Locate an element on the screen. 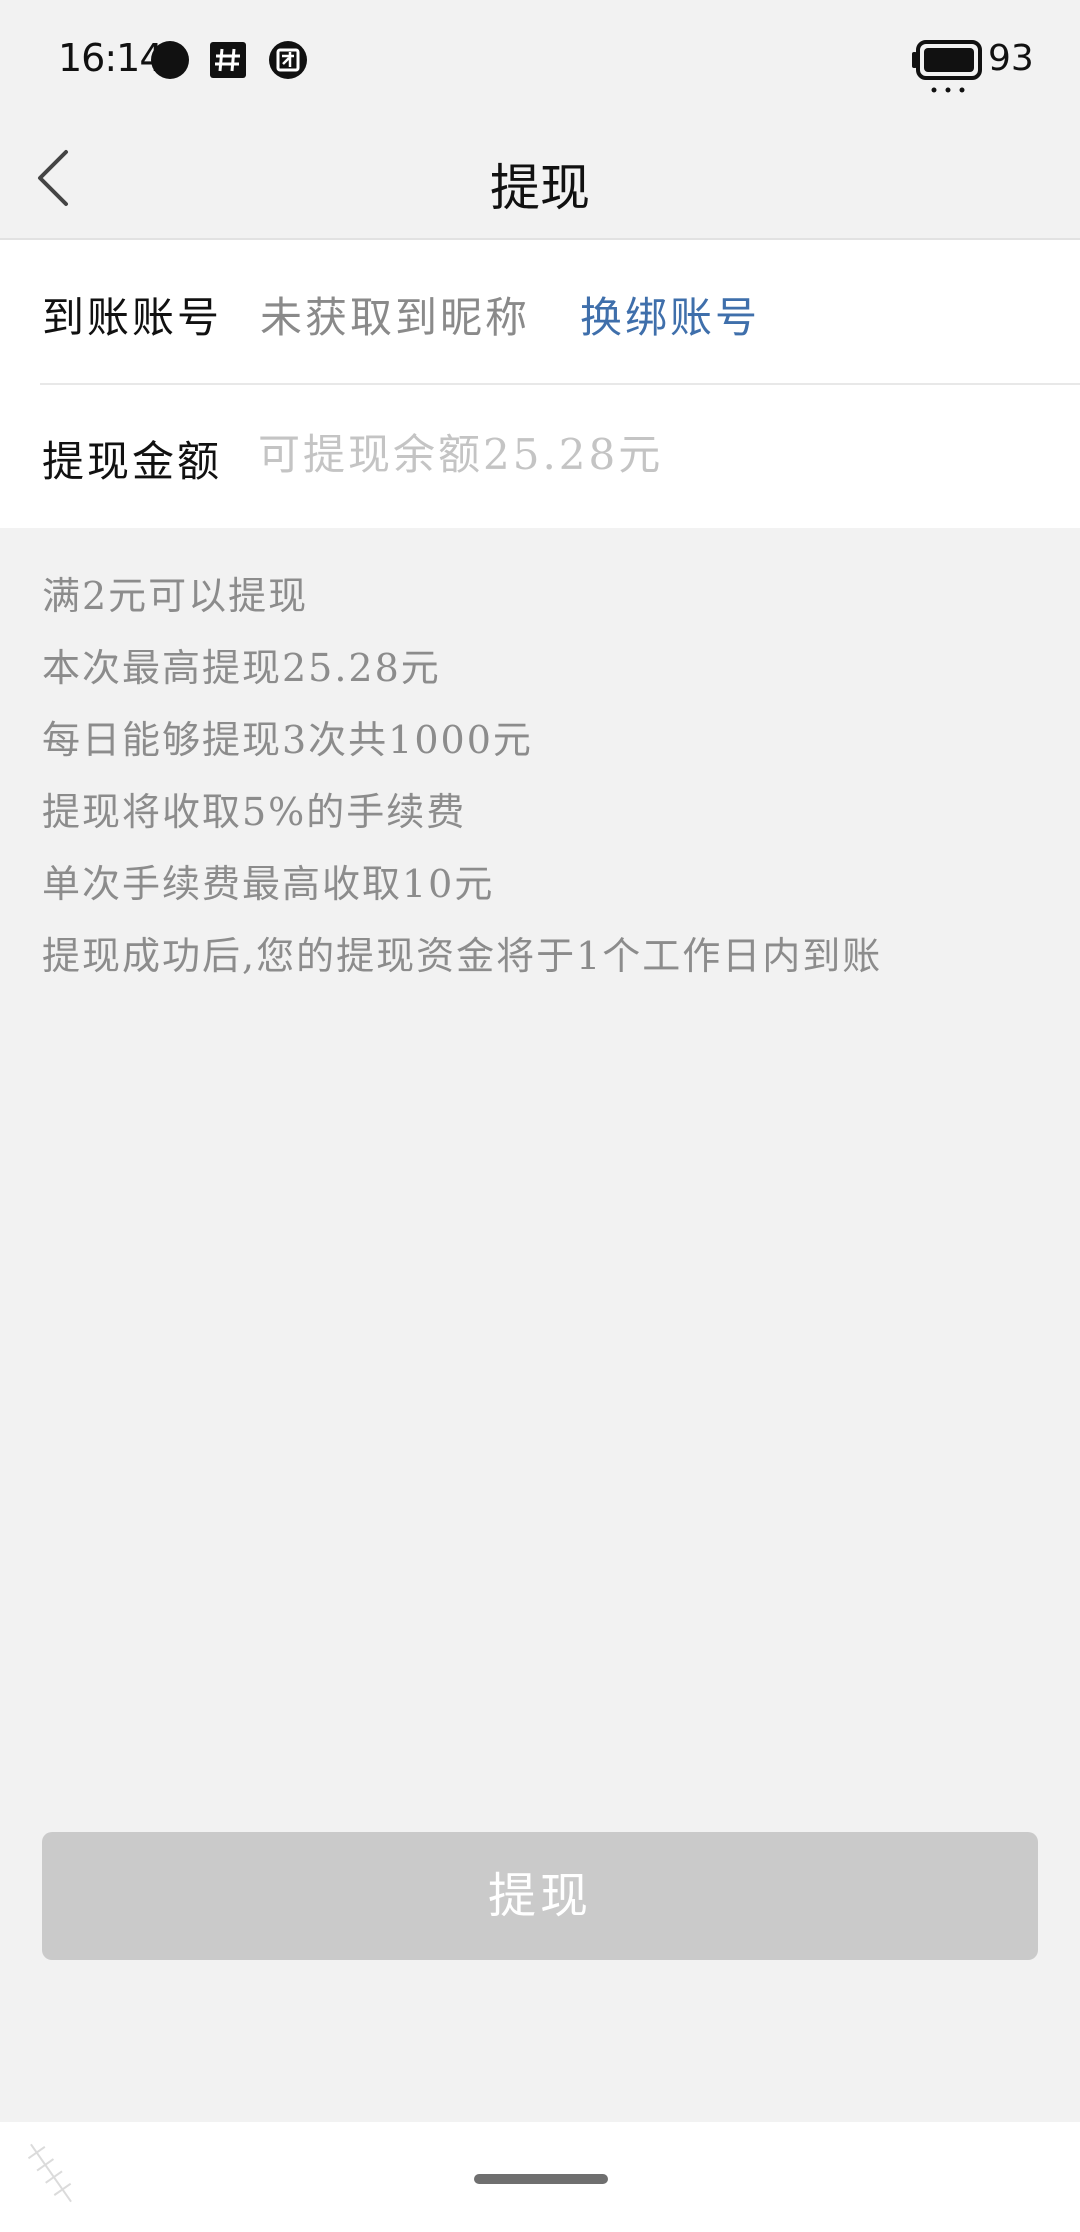 The width and height of the screenshot is (1080, 2232). battery-level: 93 is located at coordinates (1011, 58).